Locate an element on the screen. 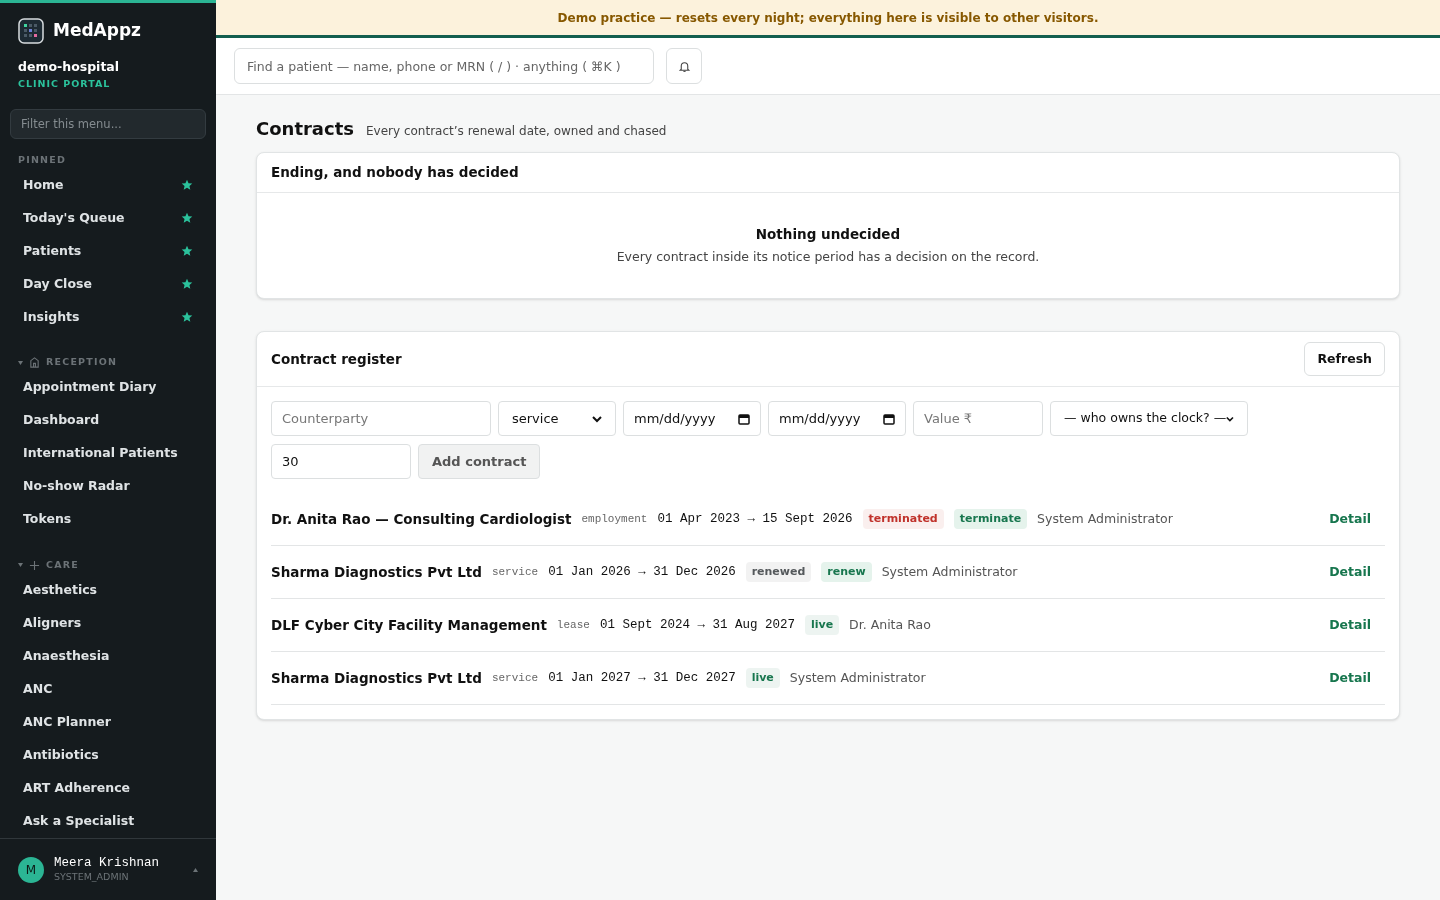 The width and height of the screenshot is (1440, 900). empty-state-title: Nothing undecided is located at coordinates (828, 234).